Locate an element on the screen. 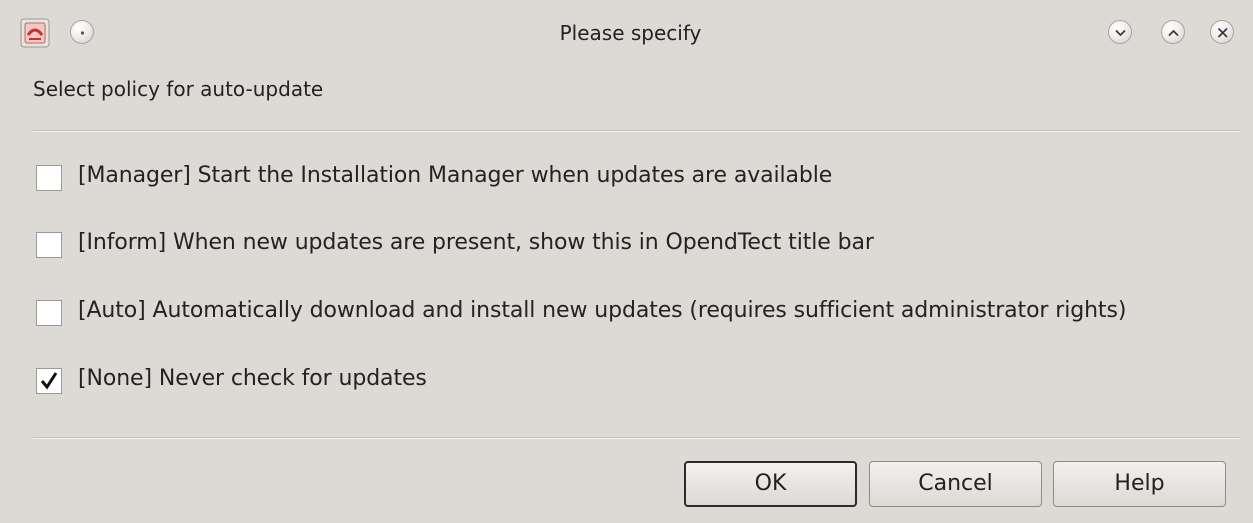 The width and height of the screenshot is (1253, 523). inform-checkbox is located at coordinates (49, 245).